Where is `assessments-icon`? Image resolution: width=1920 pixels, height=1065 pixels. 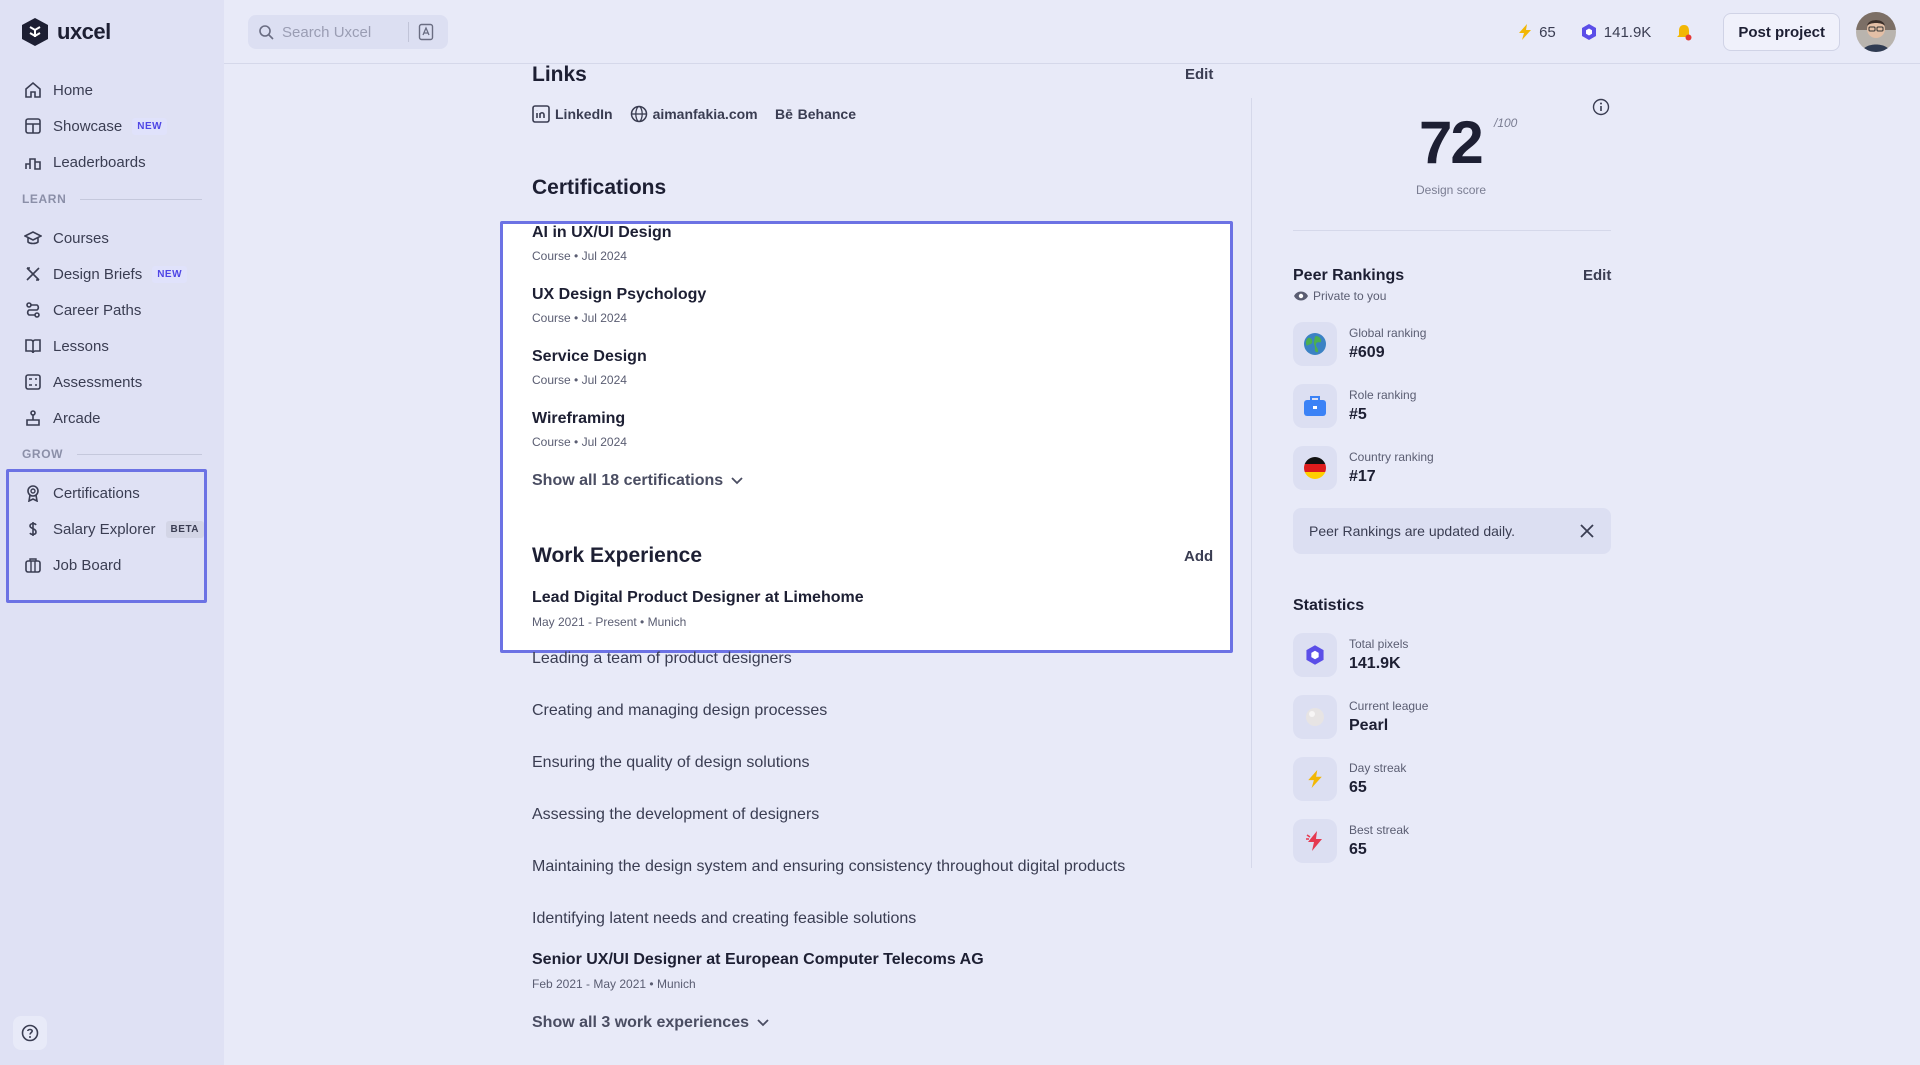 assessments-icon is located at coordinates (33, 382).